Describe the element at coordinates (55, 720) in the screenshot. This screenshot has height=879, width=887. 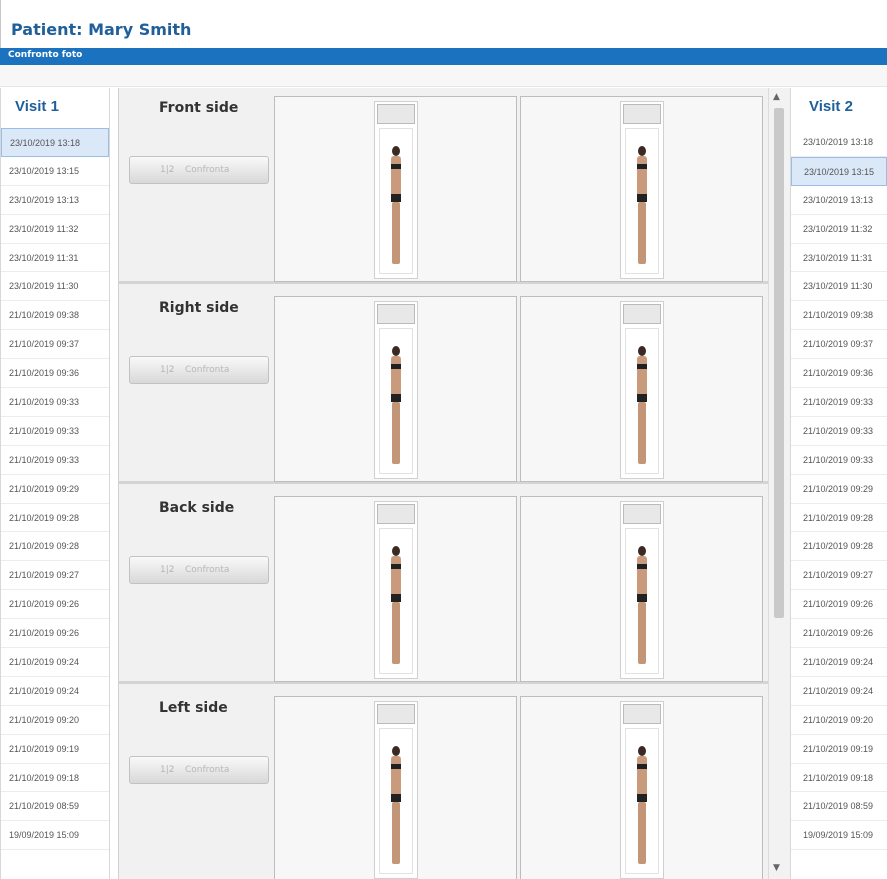
I see `visit1-date-item: 21/10/2019 09:20` at that location.